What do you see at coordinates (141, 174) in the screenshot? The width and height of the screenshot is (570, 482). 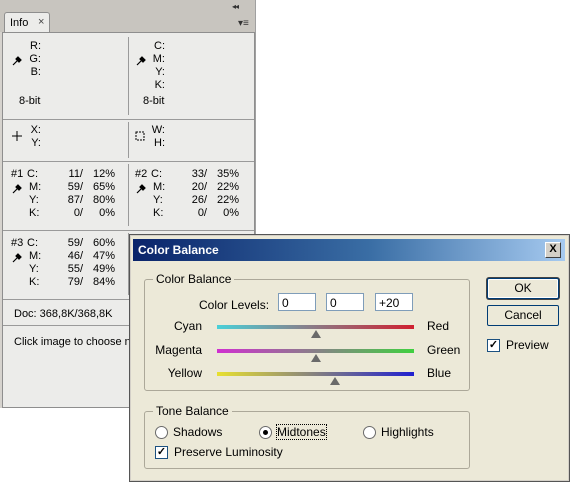 I see `sampler-id: #2` at bounding box center [141, 174].